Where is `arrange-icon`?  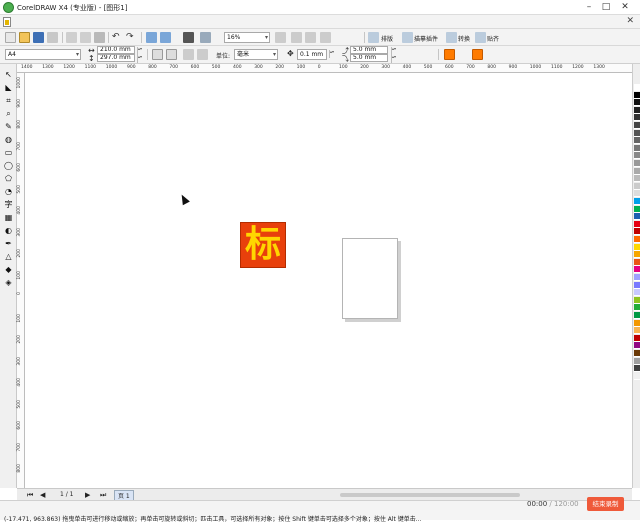 arrange-icon is located at coordinates (373, 37).